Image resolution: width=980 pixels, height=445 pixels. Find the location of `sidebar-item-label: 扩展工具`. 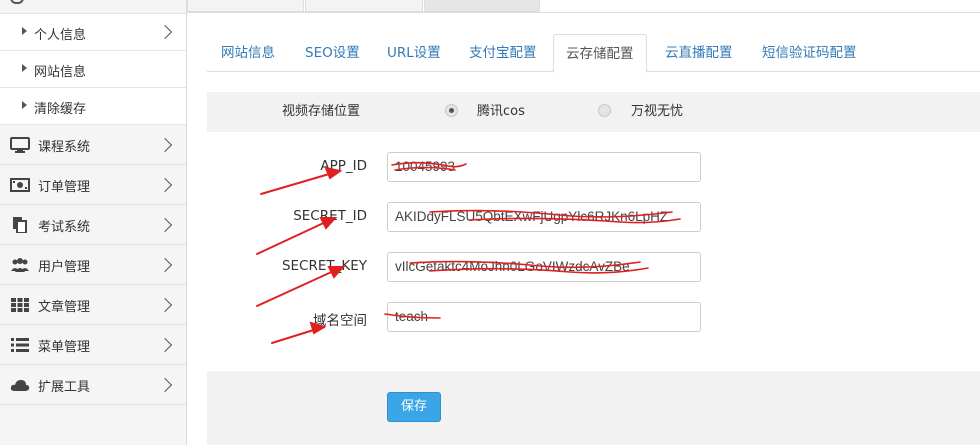

sidebar-item-label: 扩展工具 is located at coordinates (64, 387).